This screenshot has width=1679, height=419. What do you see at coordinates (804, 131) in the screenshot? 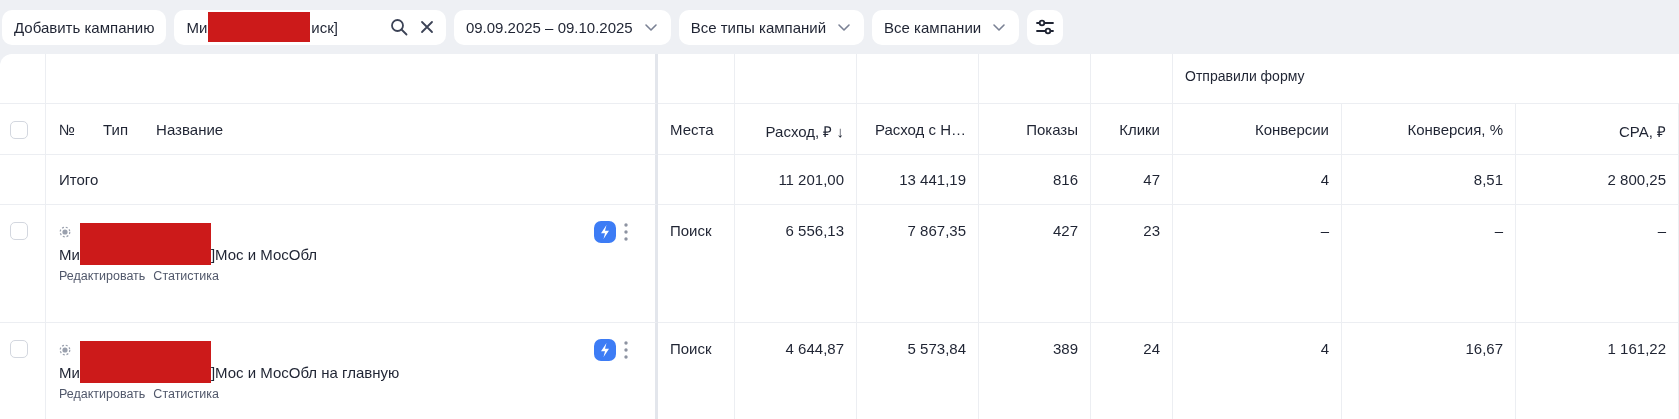
I see `column-header: Расход, ₽ ↓` at bounding box center [804, 131].